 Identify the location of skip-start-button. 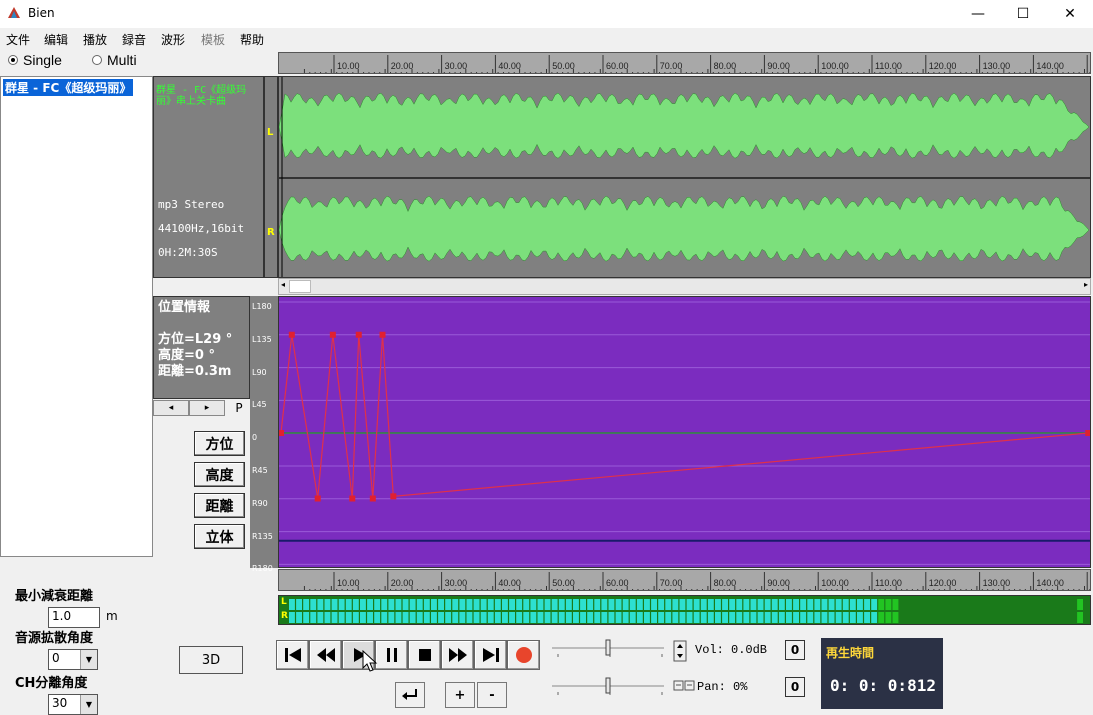
(292, 655).